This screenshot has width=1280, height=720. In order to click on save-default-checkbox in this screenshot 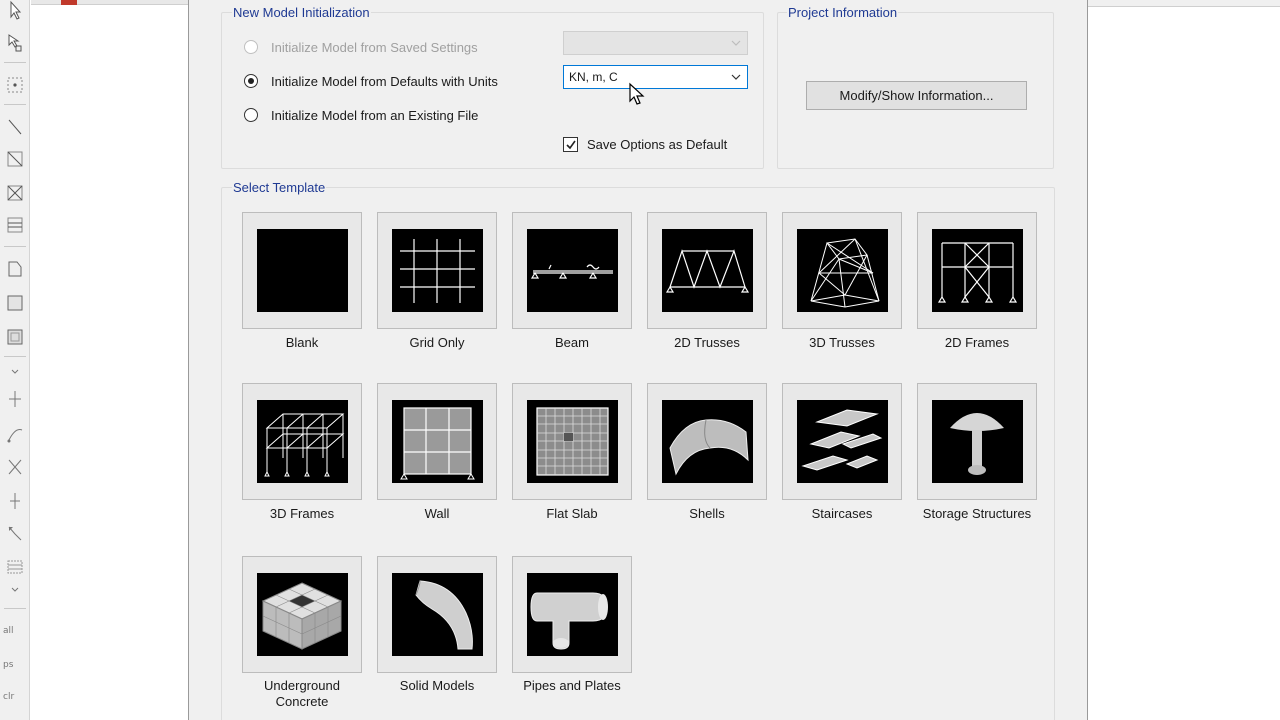, I will do `click(570, 144)`.